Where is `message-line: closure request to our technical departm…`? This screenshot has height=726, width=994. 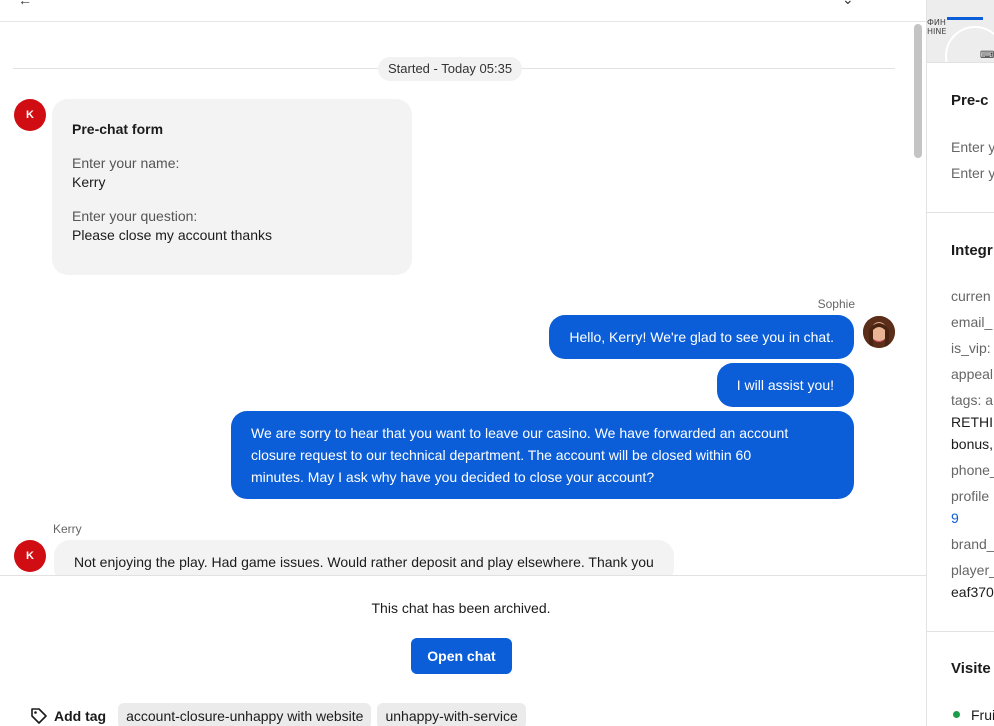 message-line: closure request to our technical departm… is located at coordinates (501, 455).